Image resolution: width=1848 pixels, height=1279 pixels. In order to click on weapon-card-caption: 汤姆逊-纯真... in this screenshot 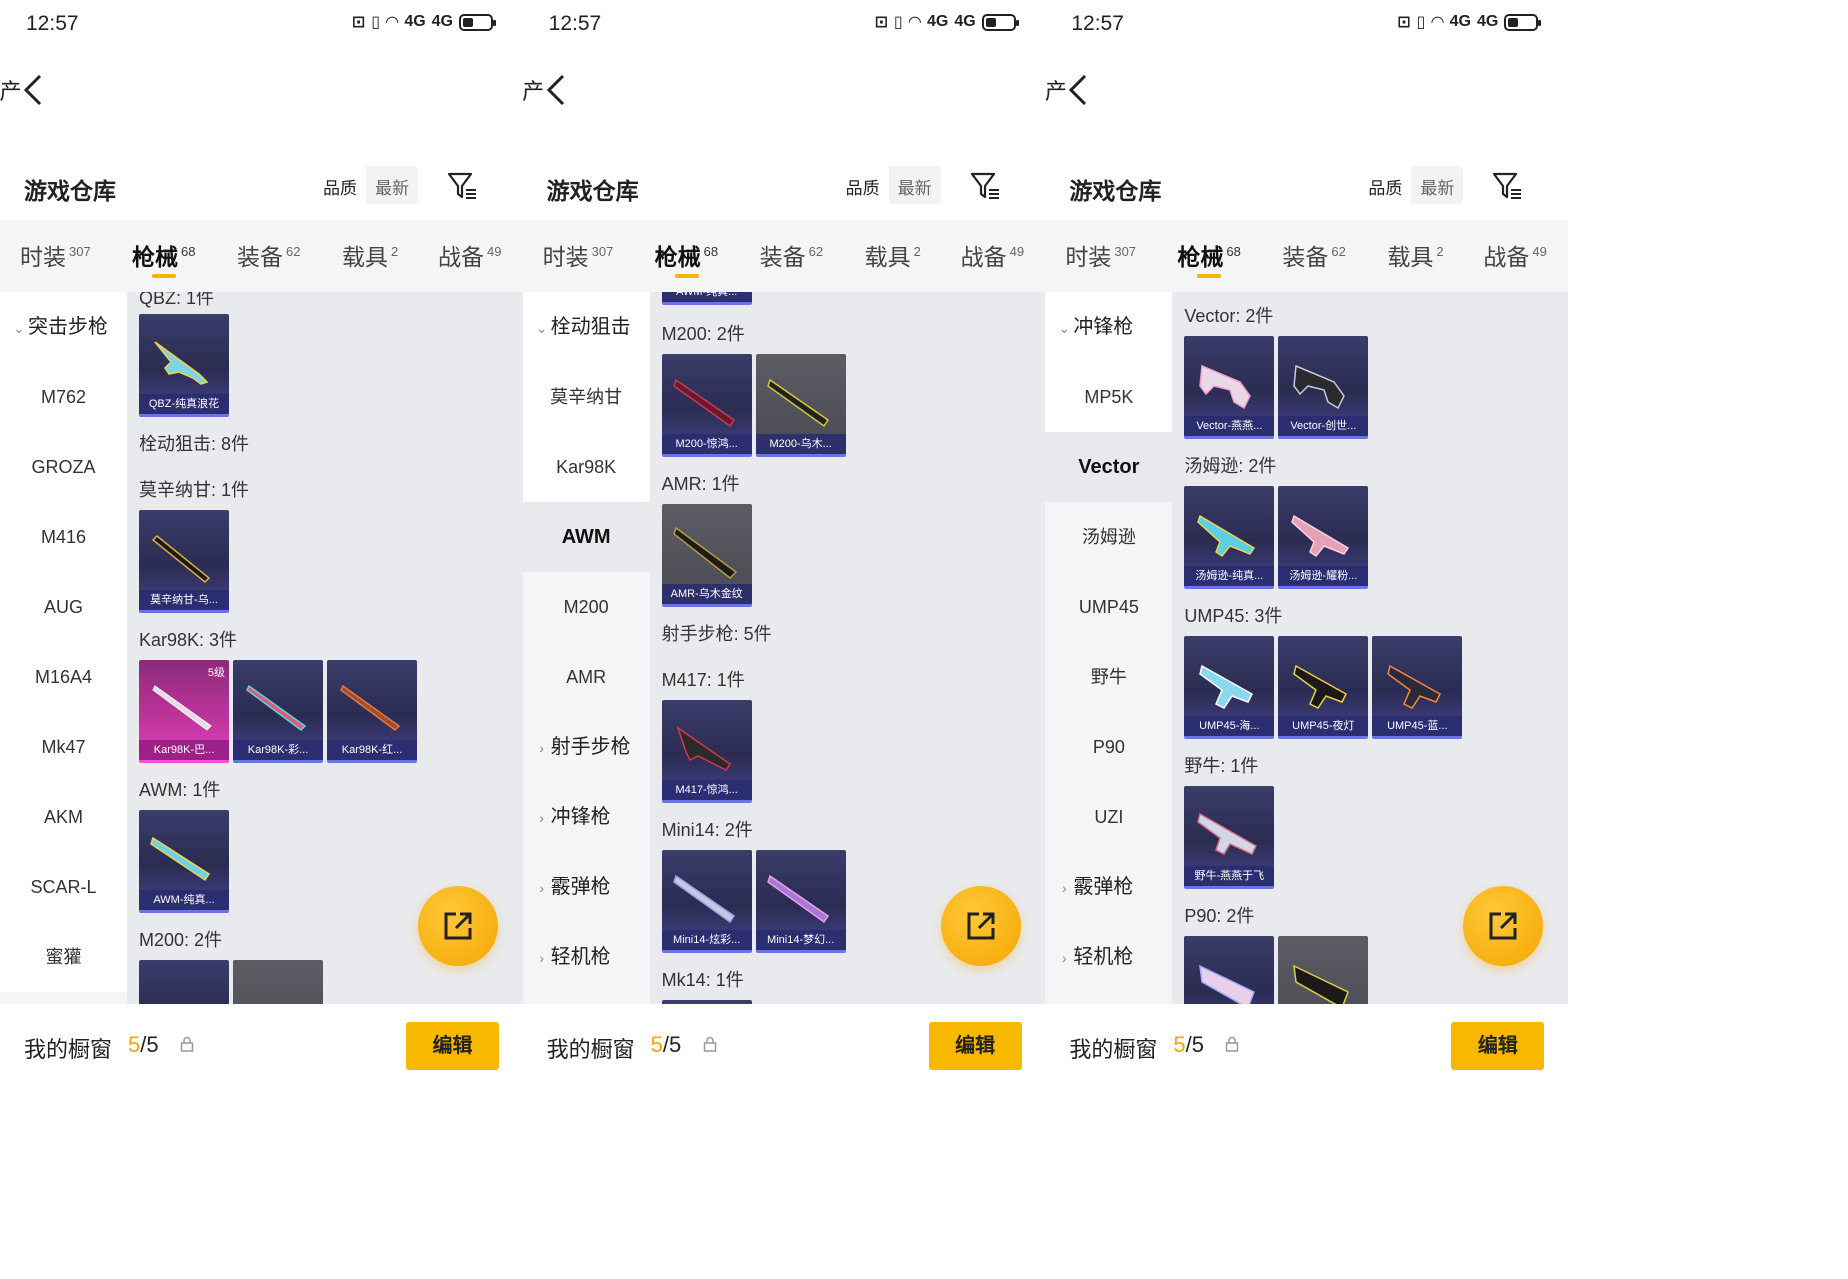, I will do `click(1229, 576)`.